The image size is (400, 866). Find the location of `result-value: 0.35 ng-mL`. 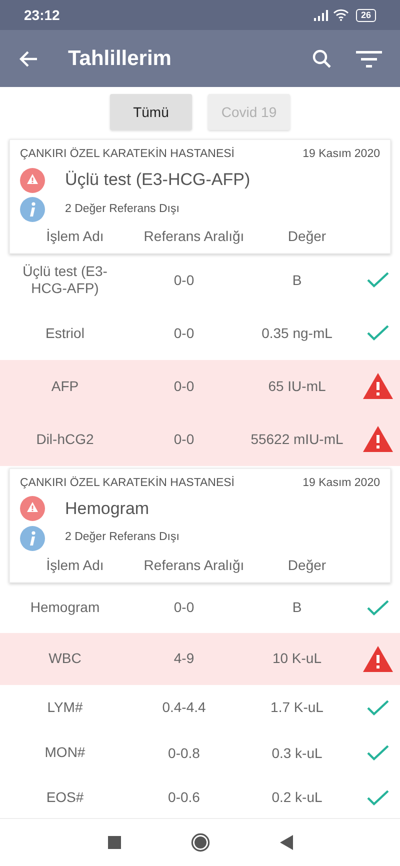

result-value: 0.35 ng-mL is located at coordinates (297, 333).